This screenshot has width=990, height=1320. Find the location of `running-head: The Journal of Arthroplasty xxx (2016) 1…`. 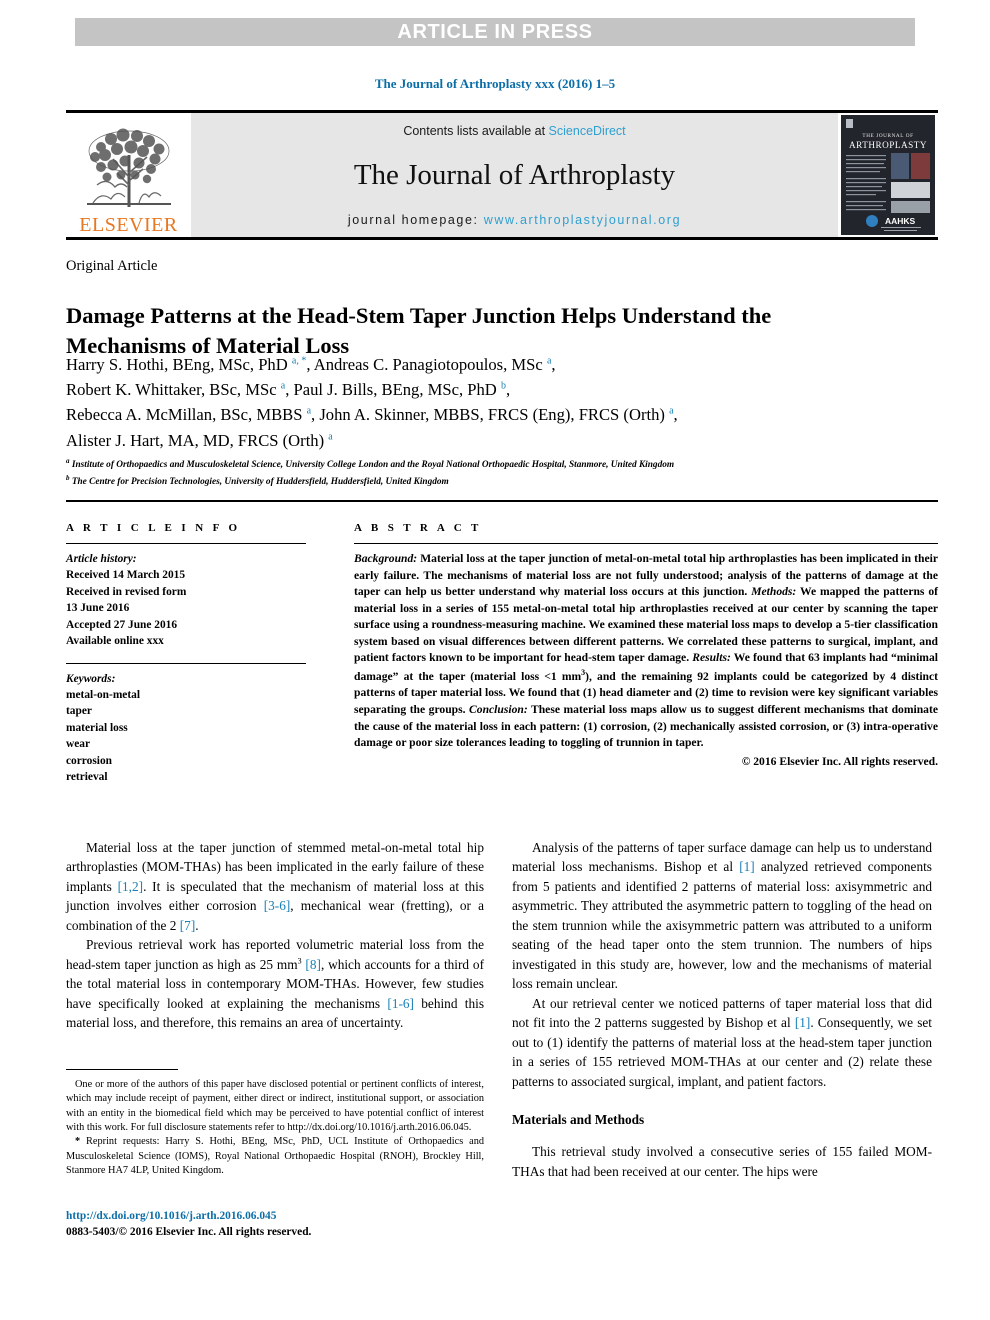

running-head: The Journal of Arthroplasty xxx (2016) 1… is located at coordinates (495, 83).